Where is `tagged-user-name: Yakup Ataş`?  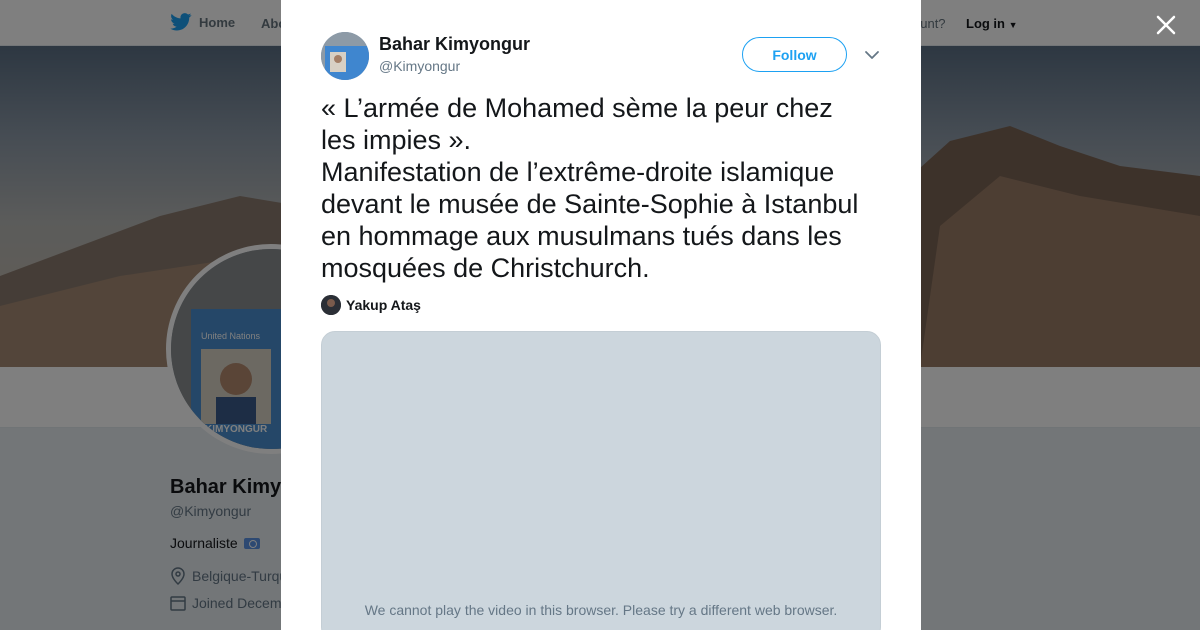
tagged-user-name: Yakup Ataş is located at coordinates (383, 305).